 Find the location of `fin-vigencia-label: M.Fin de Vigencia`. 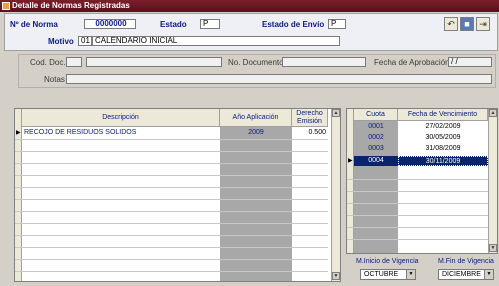

fin-vigencia-label: M.Fin de Vigencia is located at coordinates (466, 261).